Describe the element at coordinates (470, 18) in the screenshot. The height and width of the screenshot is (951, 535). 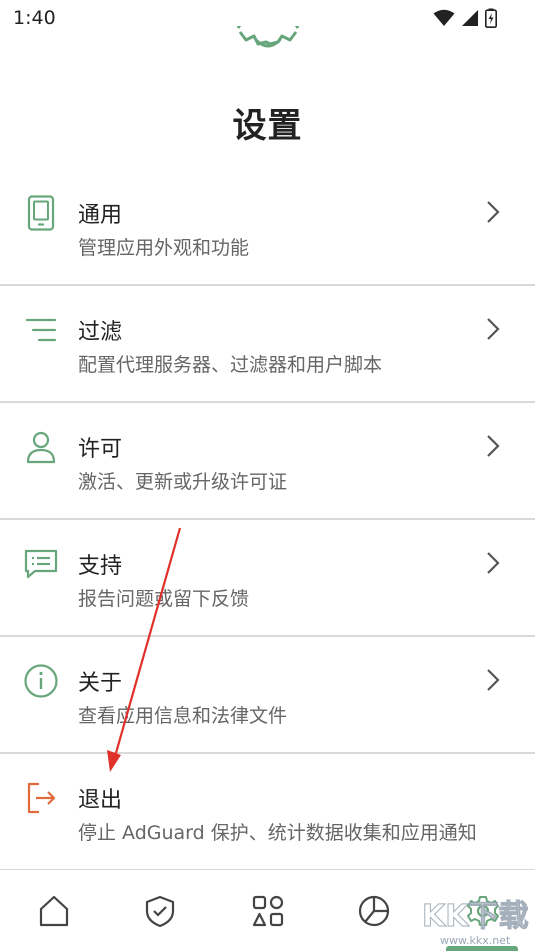
I see `signal-icon` at that location.